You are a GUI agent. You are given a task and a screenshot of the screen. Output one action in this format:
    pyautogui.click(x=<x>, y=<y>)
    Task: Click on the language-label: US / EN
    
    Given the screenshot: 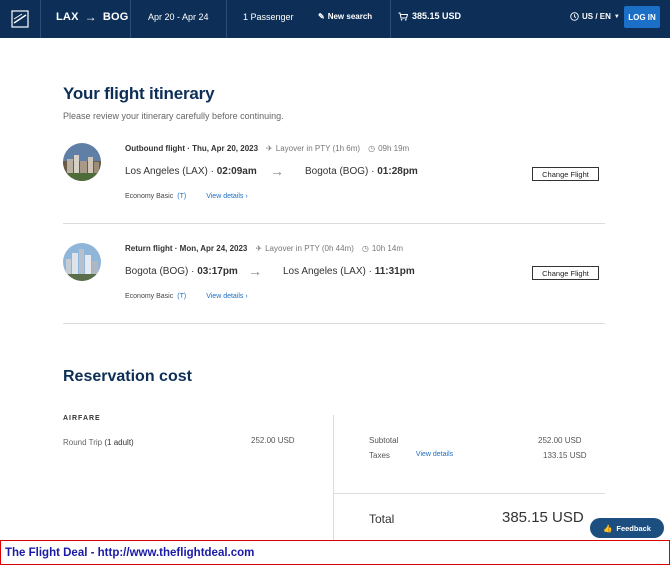 What is the action you would take?
    pyautogui.click(x=596, y=16)
    